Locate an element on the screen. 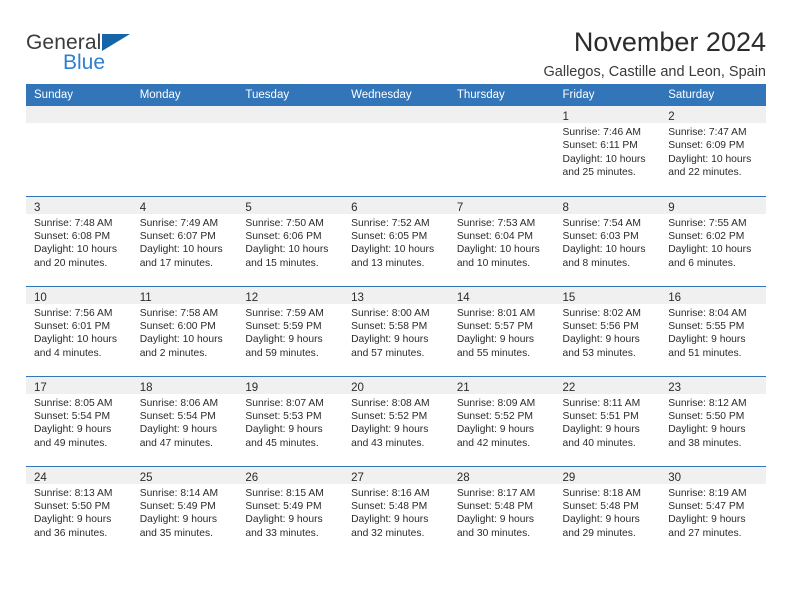 This screenshot has height=612, width=792. sunrise-time: Sunrise: 8:18 AM is located at coordinates (601, 493).